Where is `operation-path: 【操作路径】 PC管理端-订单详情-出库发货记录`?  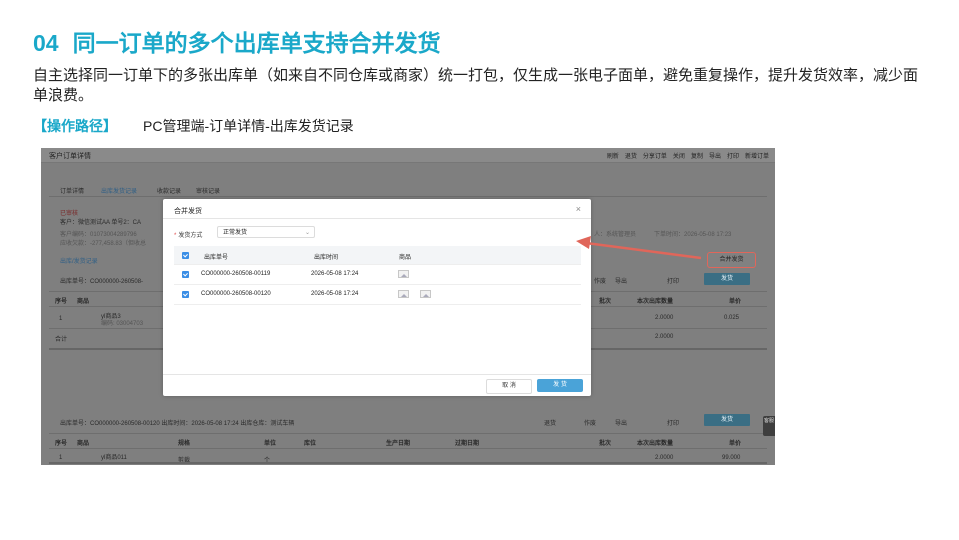 operation-path: 【操作路径】 PC管理端-订单详情-出库发货记录 is located at coordinates (193, 126).